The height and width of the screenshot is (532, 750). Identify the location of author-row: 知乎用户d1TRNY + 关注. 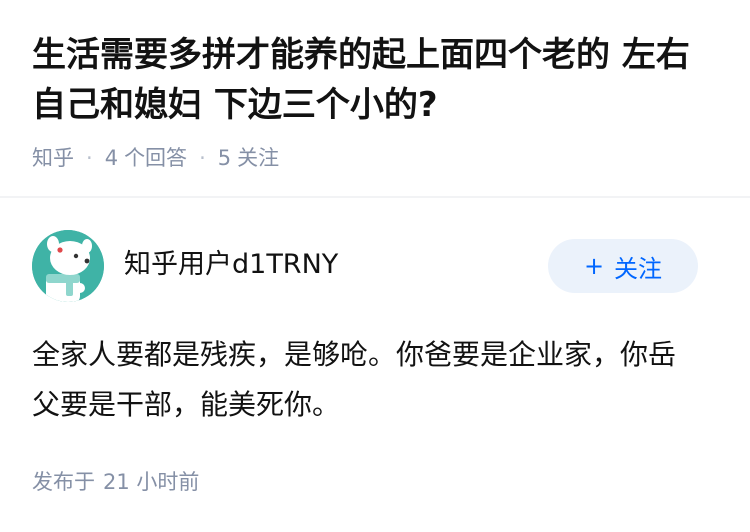
(375, 266).